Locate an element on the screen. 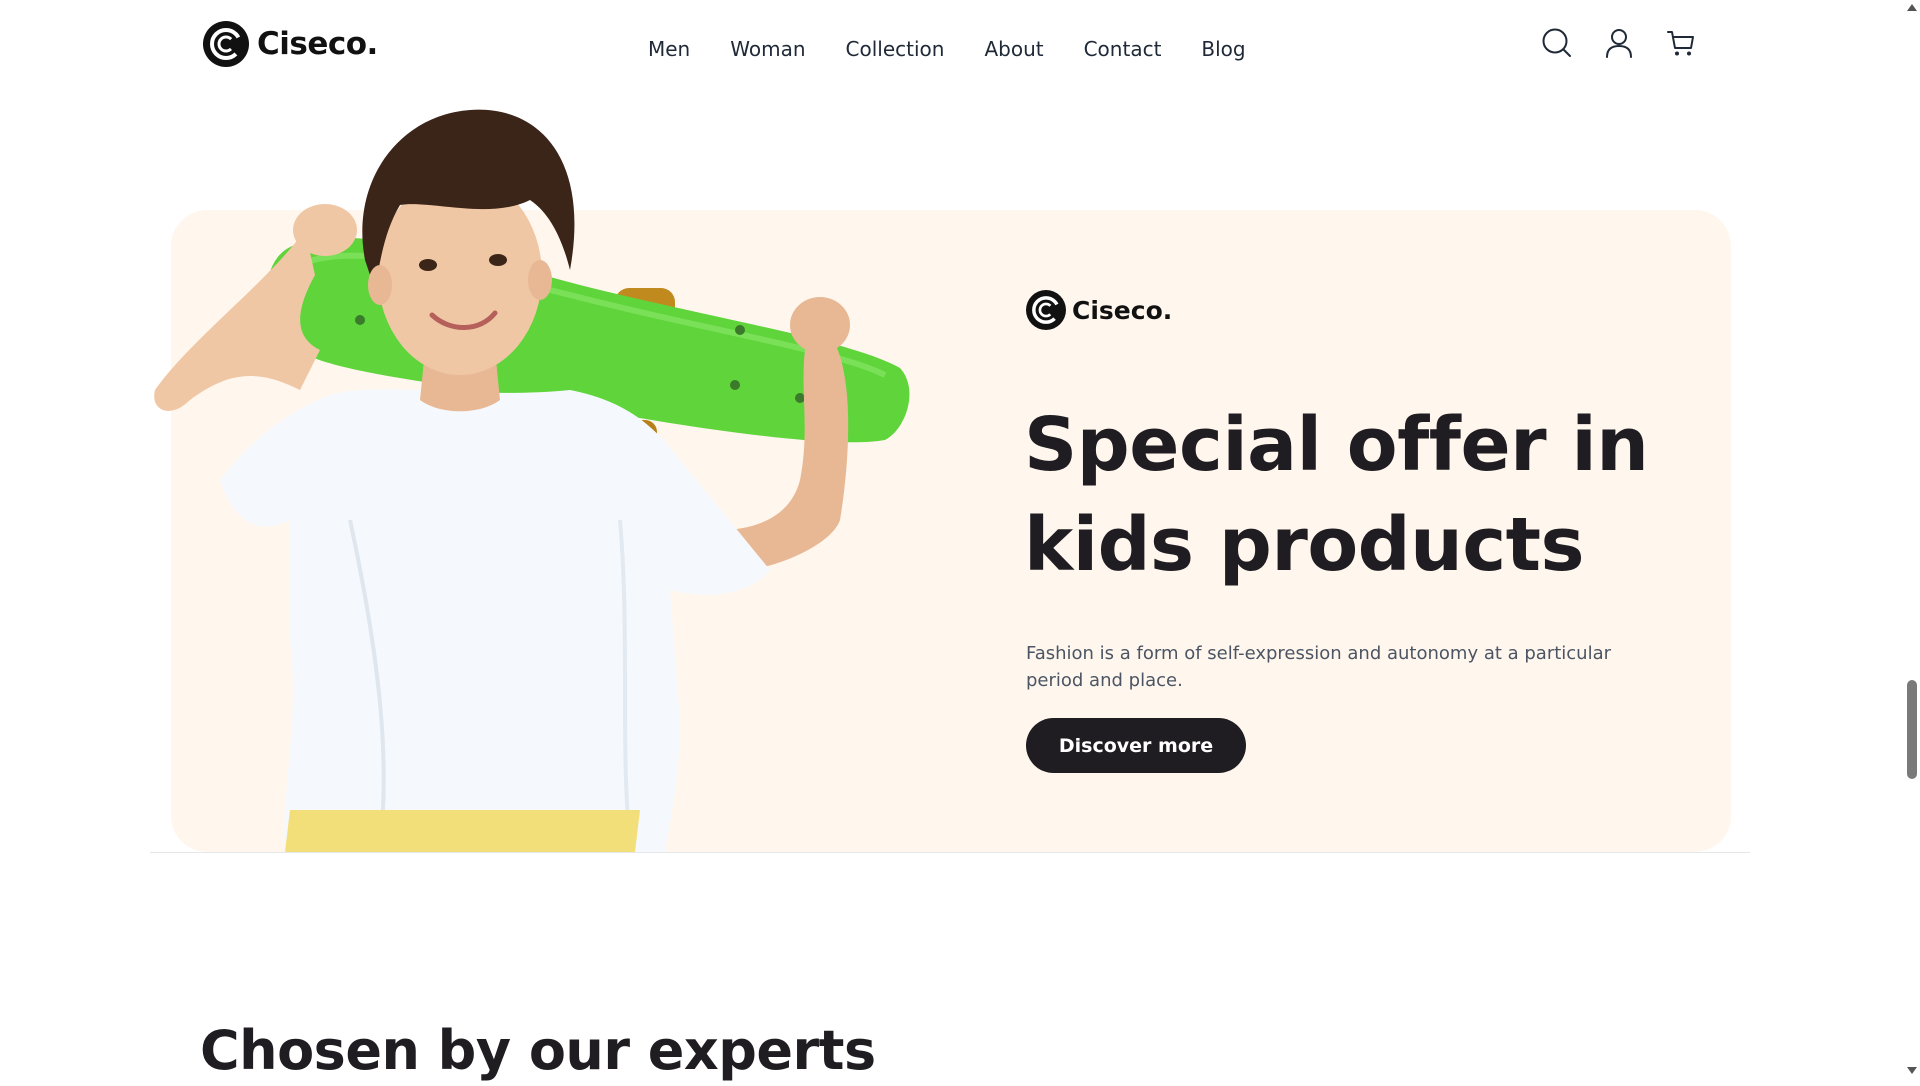  nav-item-men: Men is located at coordinates (669, 49).